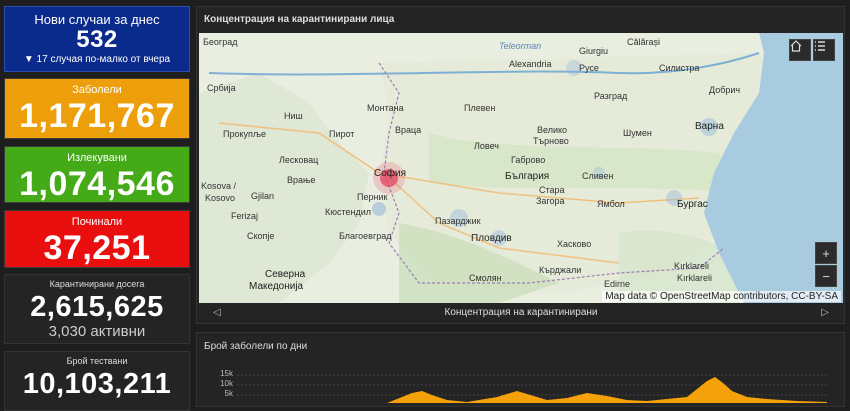  Describe the element at coordinates (97, 248) in the screenshot. I see `deceased-value: 37,251` at that location.